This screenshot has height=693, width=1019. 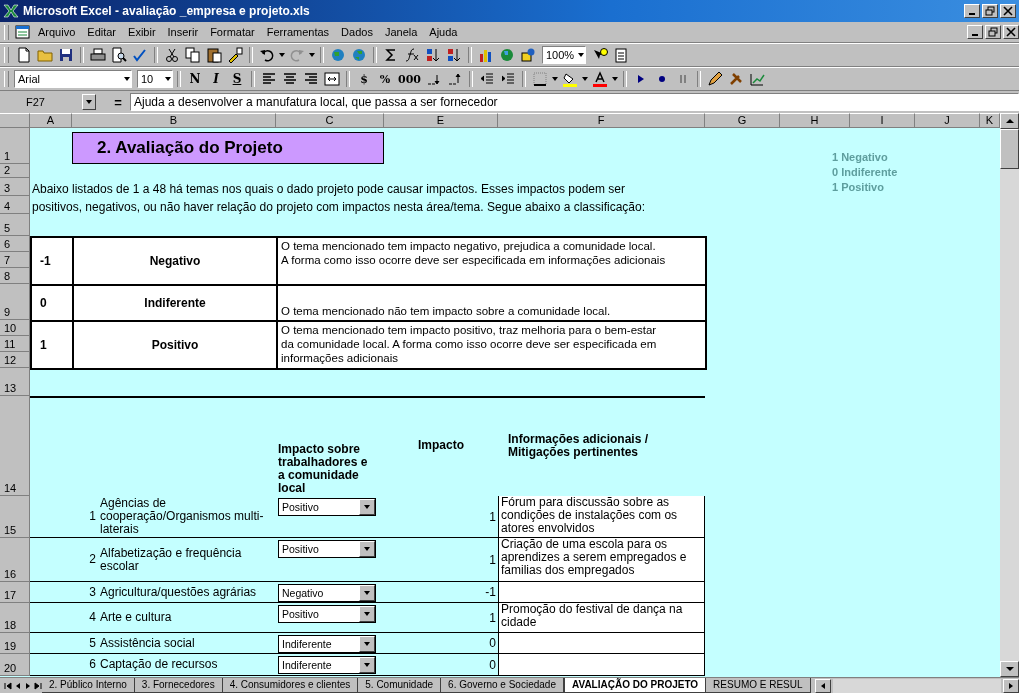 I want to click on increase-indent-icon, so click(x=507, y=79).